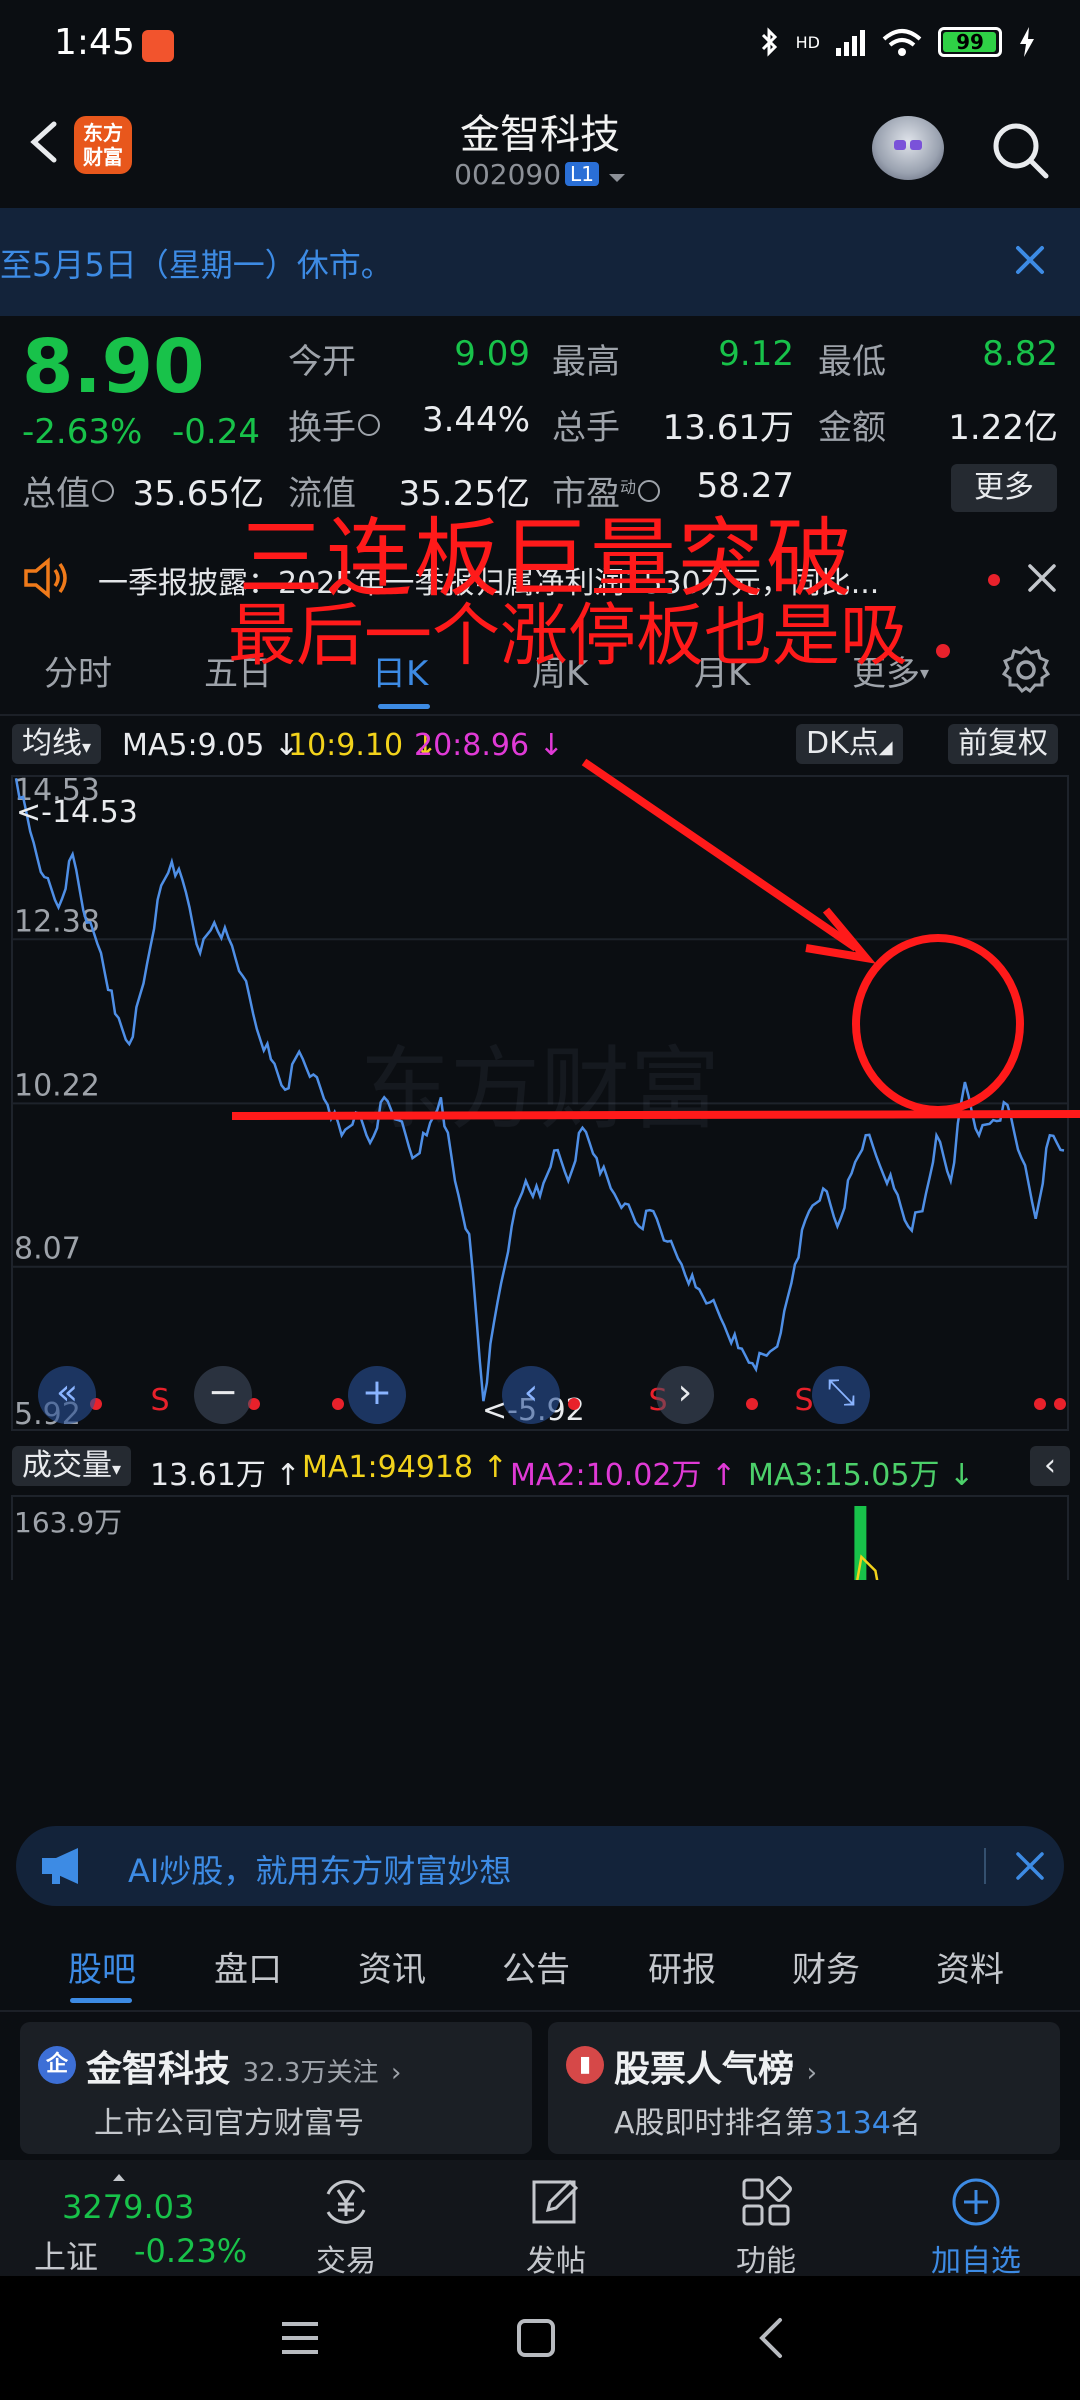 This screenshot has width=1080, height=2400. What do you see at coordinates (655, 1115) in the screenshot?
I see `annotation-resistance-line` at bounding box center [655, 1115].